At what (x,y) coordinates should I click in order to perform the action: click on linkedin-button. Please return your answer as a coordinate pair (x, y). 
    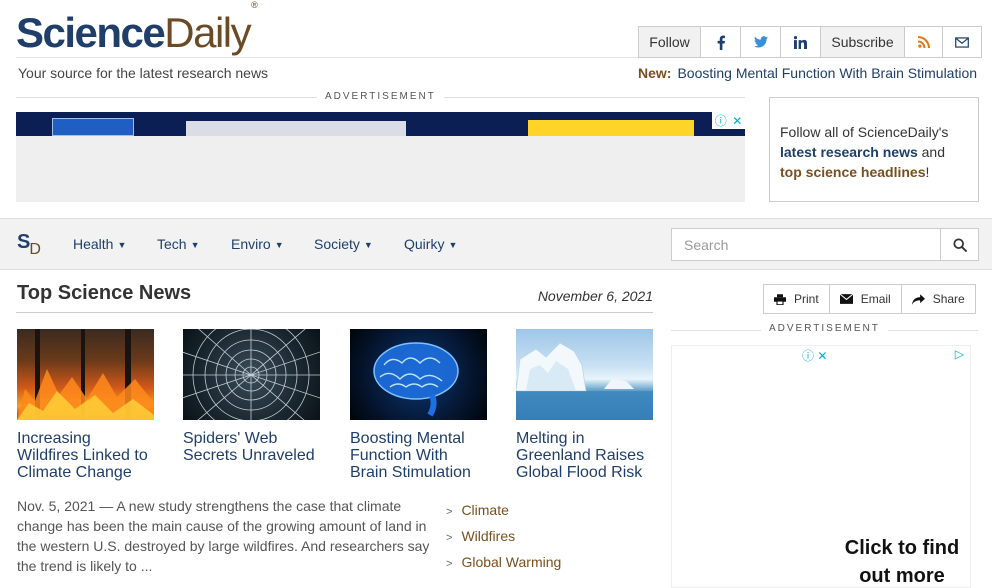
    Looking at the image, I should click on (800, 42).